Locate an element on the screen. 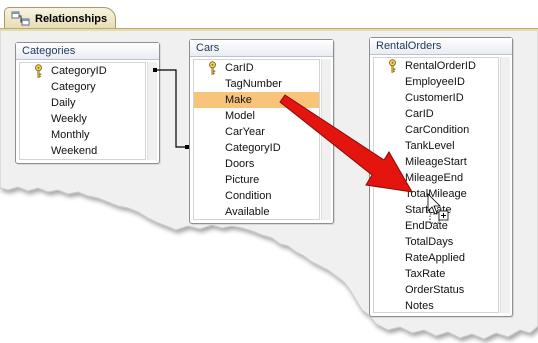 Image resolution: width=538 pixels, height=343 pixels. field-daily: Daily is located at coordinates (82, 103).